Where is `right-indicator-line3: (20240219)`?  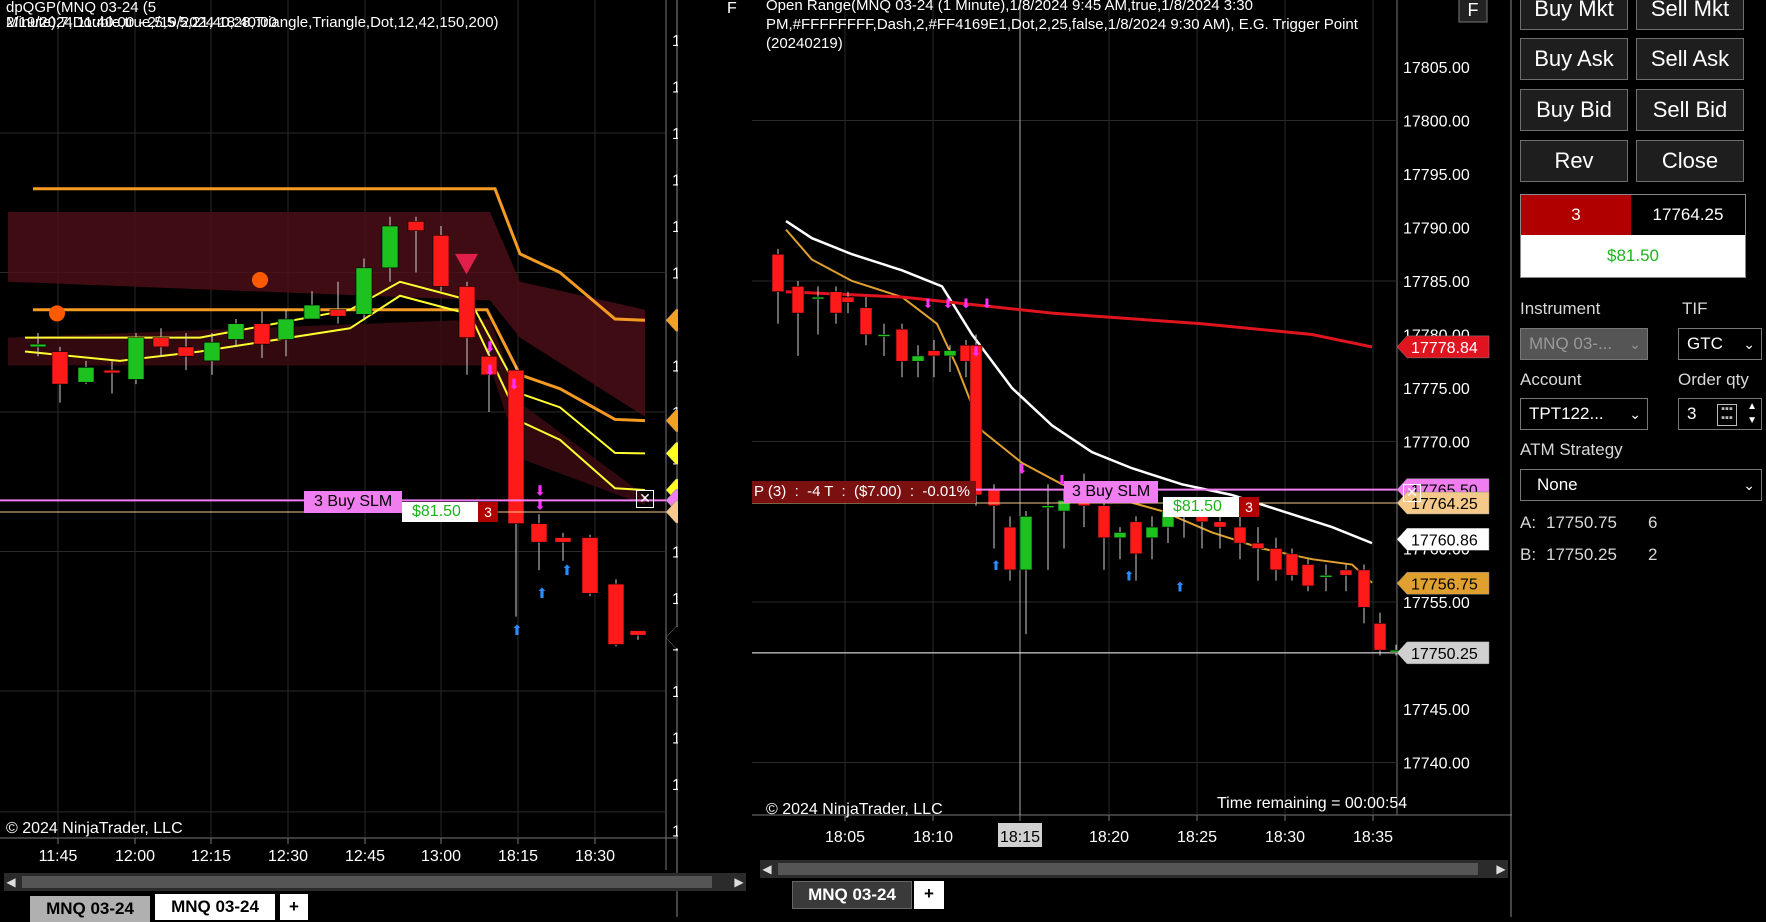
right-indicator-line3: (20240219) is located at coordinates (804, 43).